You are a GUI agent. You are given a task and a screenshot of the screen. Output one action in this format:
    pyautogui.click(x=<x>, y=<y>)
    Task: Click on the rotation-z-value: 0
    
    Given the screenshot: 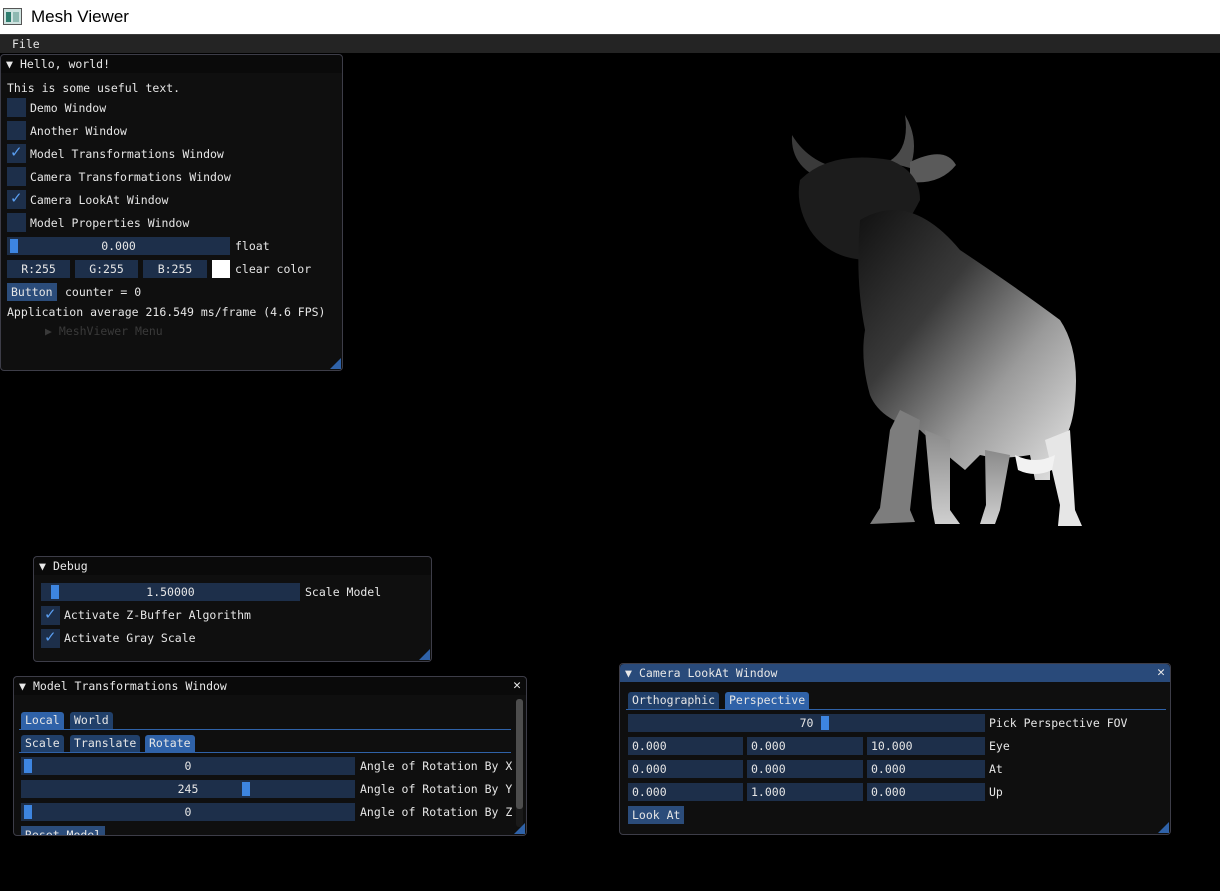 What is the action you would take?
    pyautogui.click(x=188, y=812)
    